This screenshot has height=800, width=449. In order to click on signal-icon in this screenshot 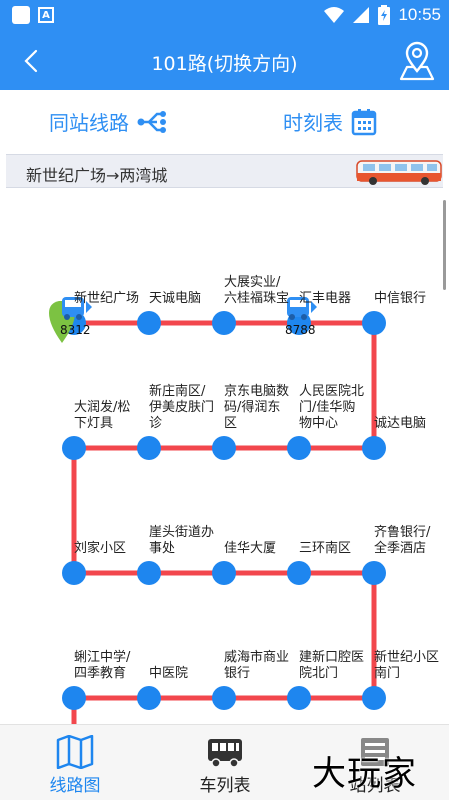, I will do `click(361, 15)`.